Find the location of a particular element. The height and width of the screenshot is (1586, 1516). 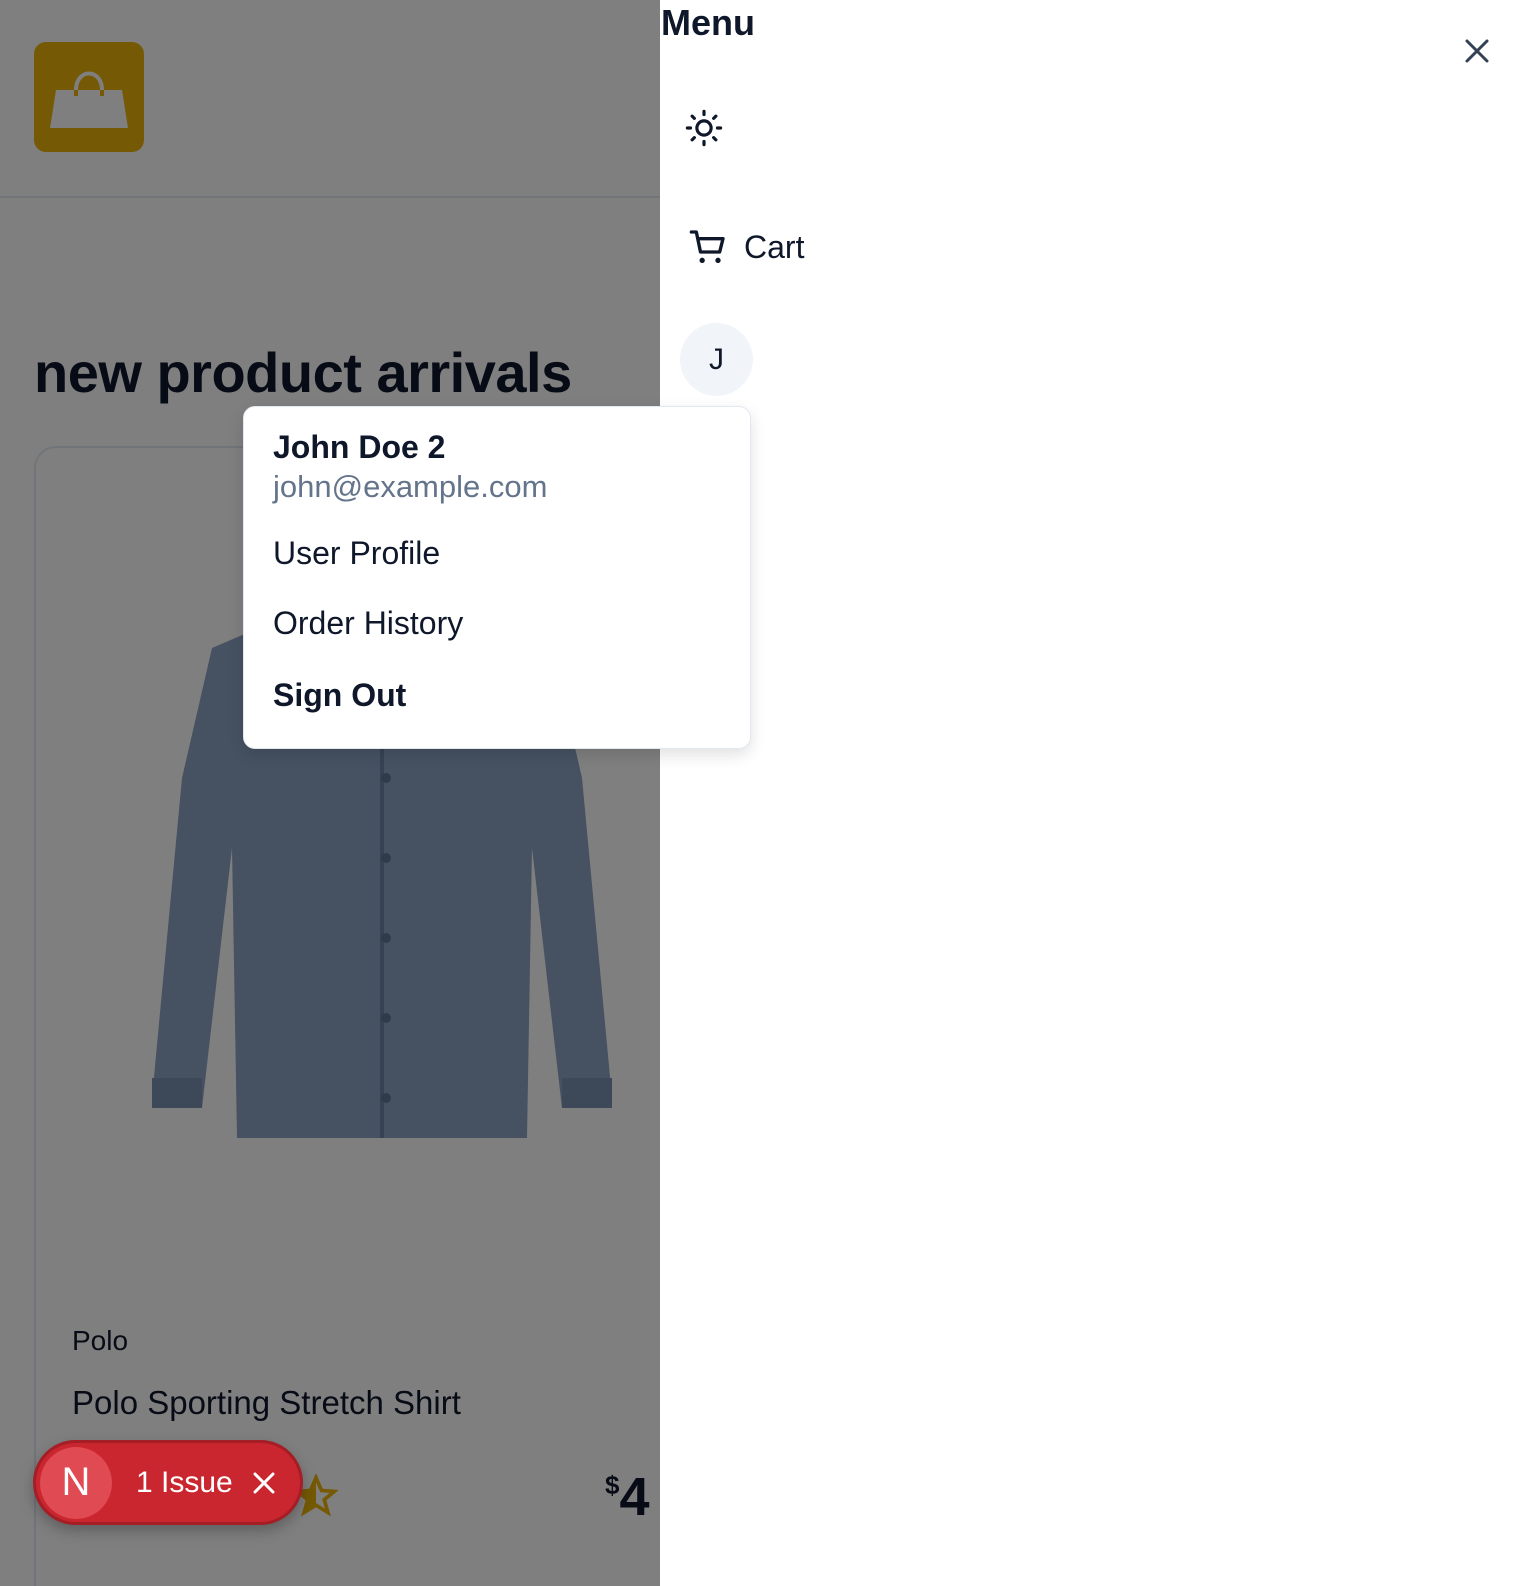

issue-badge: N 1 Issue is located at coordinates (168, 1482).